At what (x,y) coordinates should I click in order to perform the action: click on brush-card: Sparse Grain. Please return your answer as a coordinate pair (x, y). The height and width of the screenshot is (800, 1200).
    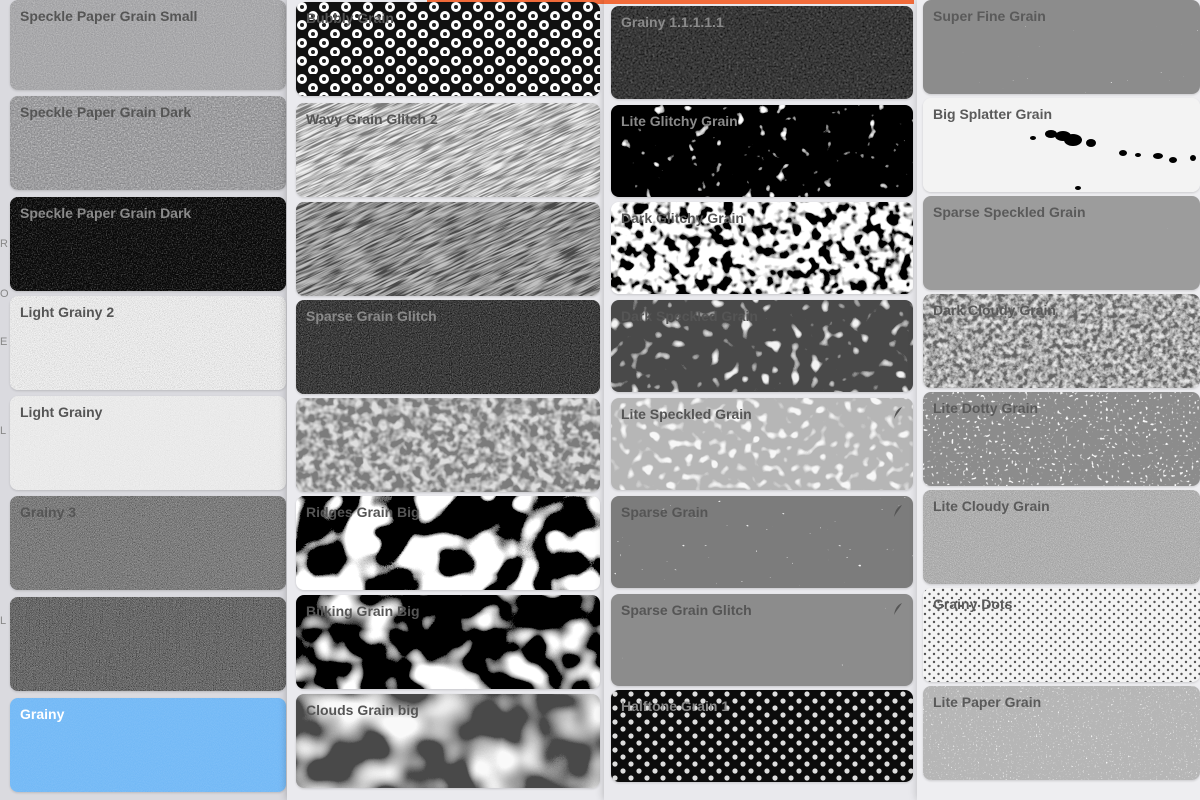
    Looking at the image, I should click on (762, 542).